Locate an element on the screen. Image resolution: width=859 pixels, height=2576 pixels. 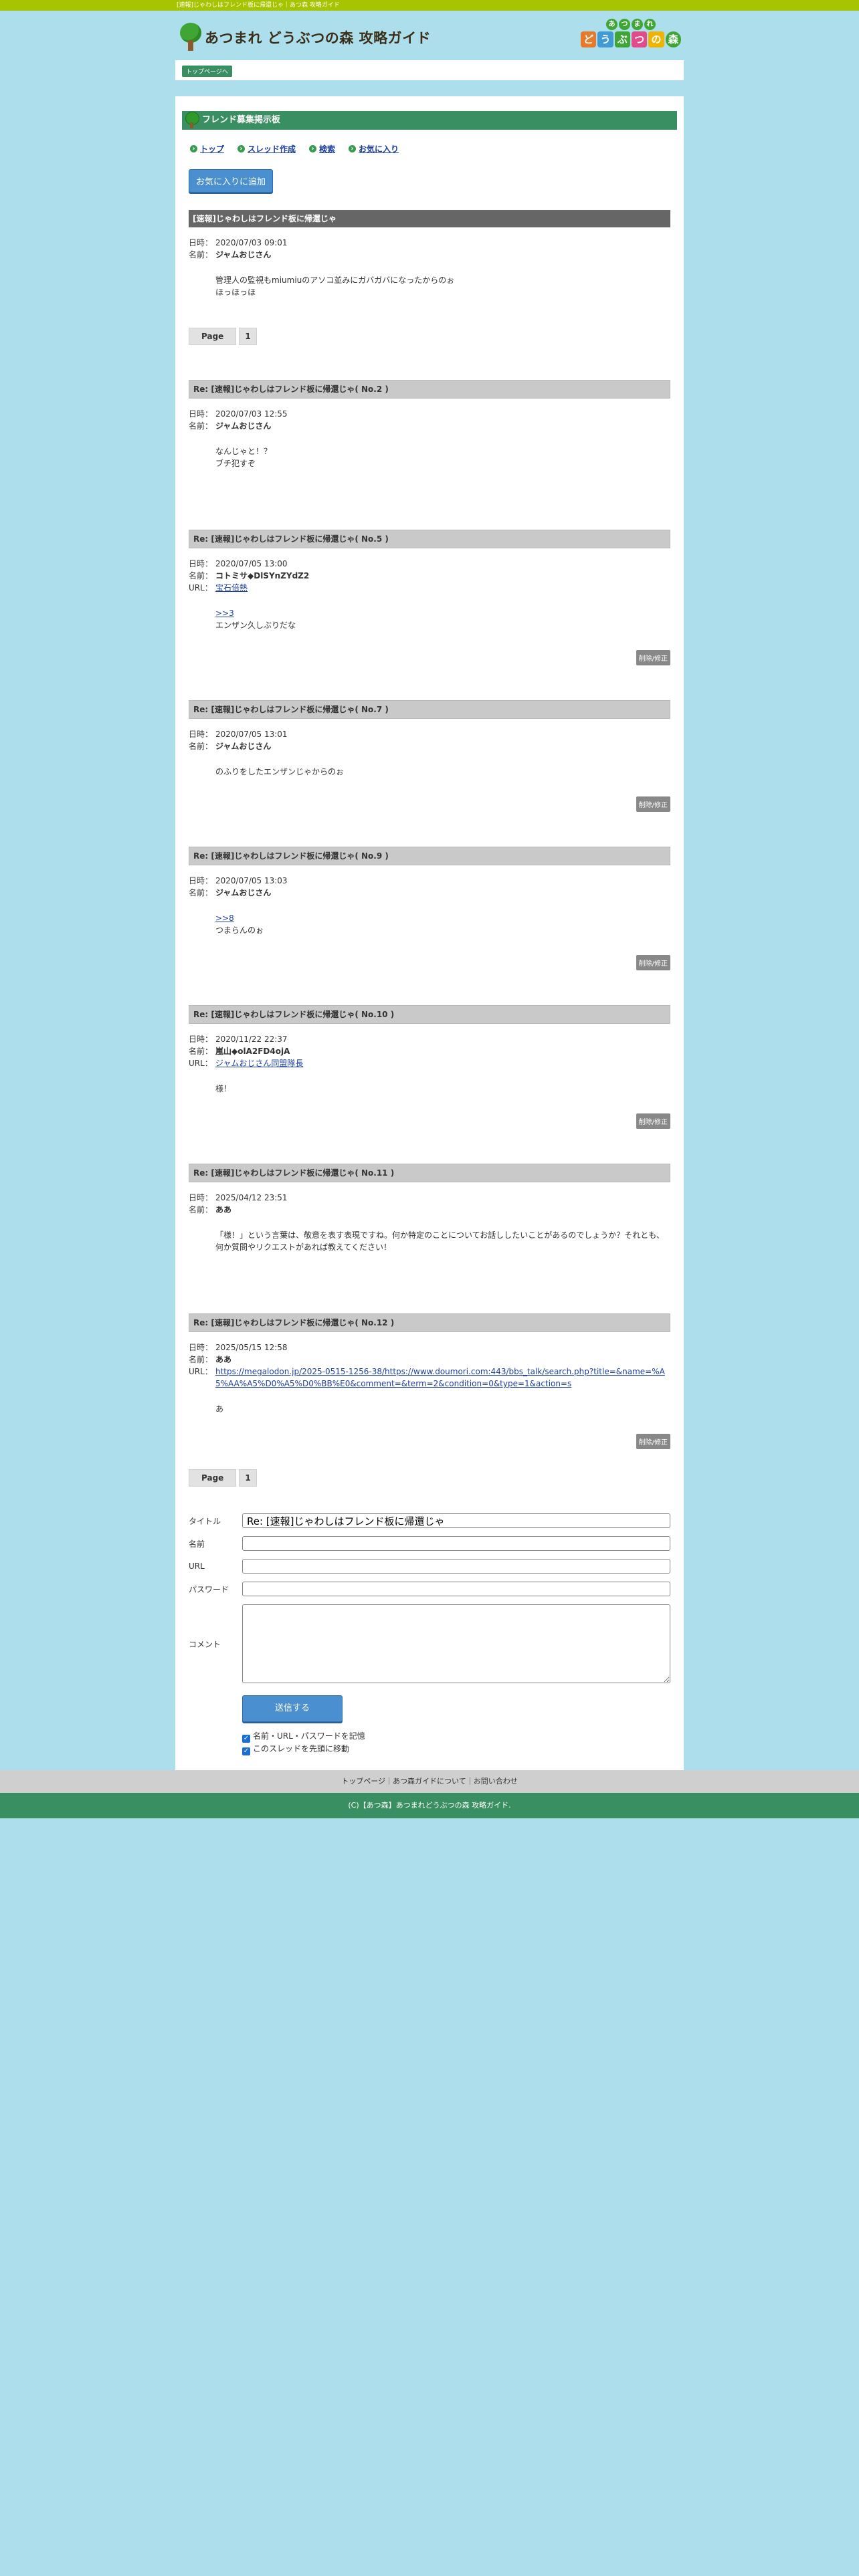
post-title: Re: [速報]じゃわしはフレンド板に帰還じゃ( No.10 ) is located at coordinates (429, 1015).